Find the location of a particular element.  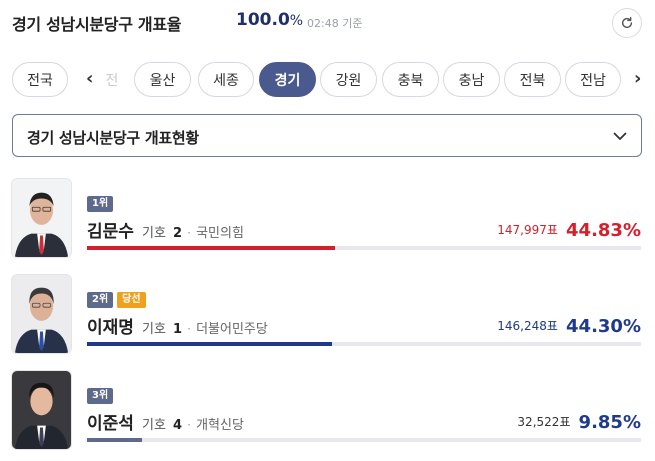

vote-result: 32,522표 9.85% is located at coordinates (579, 422).